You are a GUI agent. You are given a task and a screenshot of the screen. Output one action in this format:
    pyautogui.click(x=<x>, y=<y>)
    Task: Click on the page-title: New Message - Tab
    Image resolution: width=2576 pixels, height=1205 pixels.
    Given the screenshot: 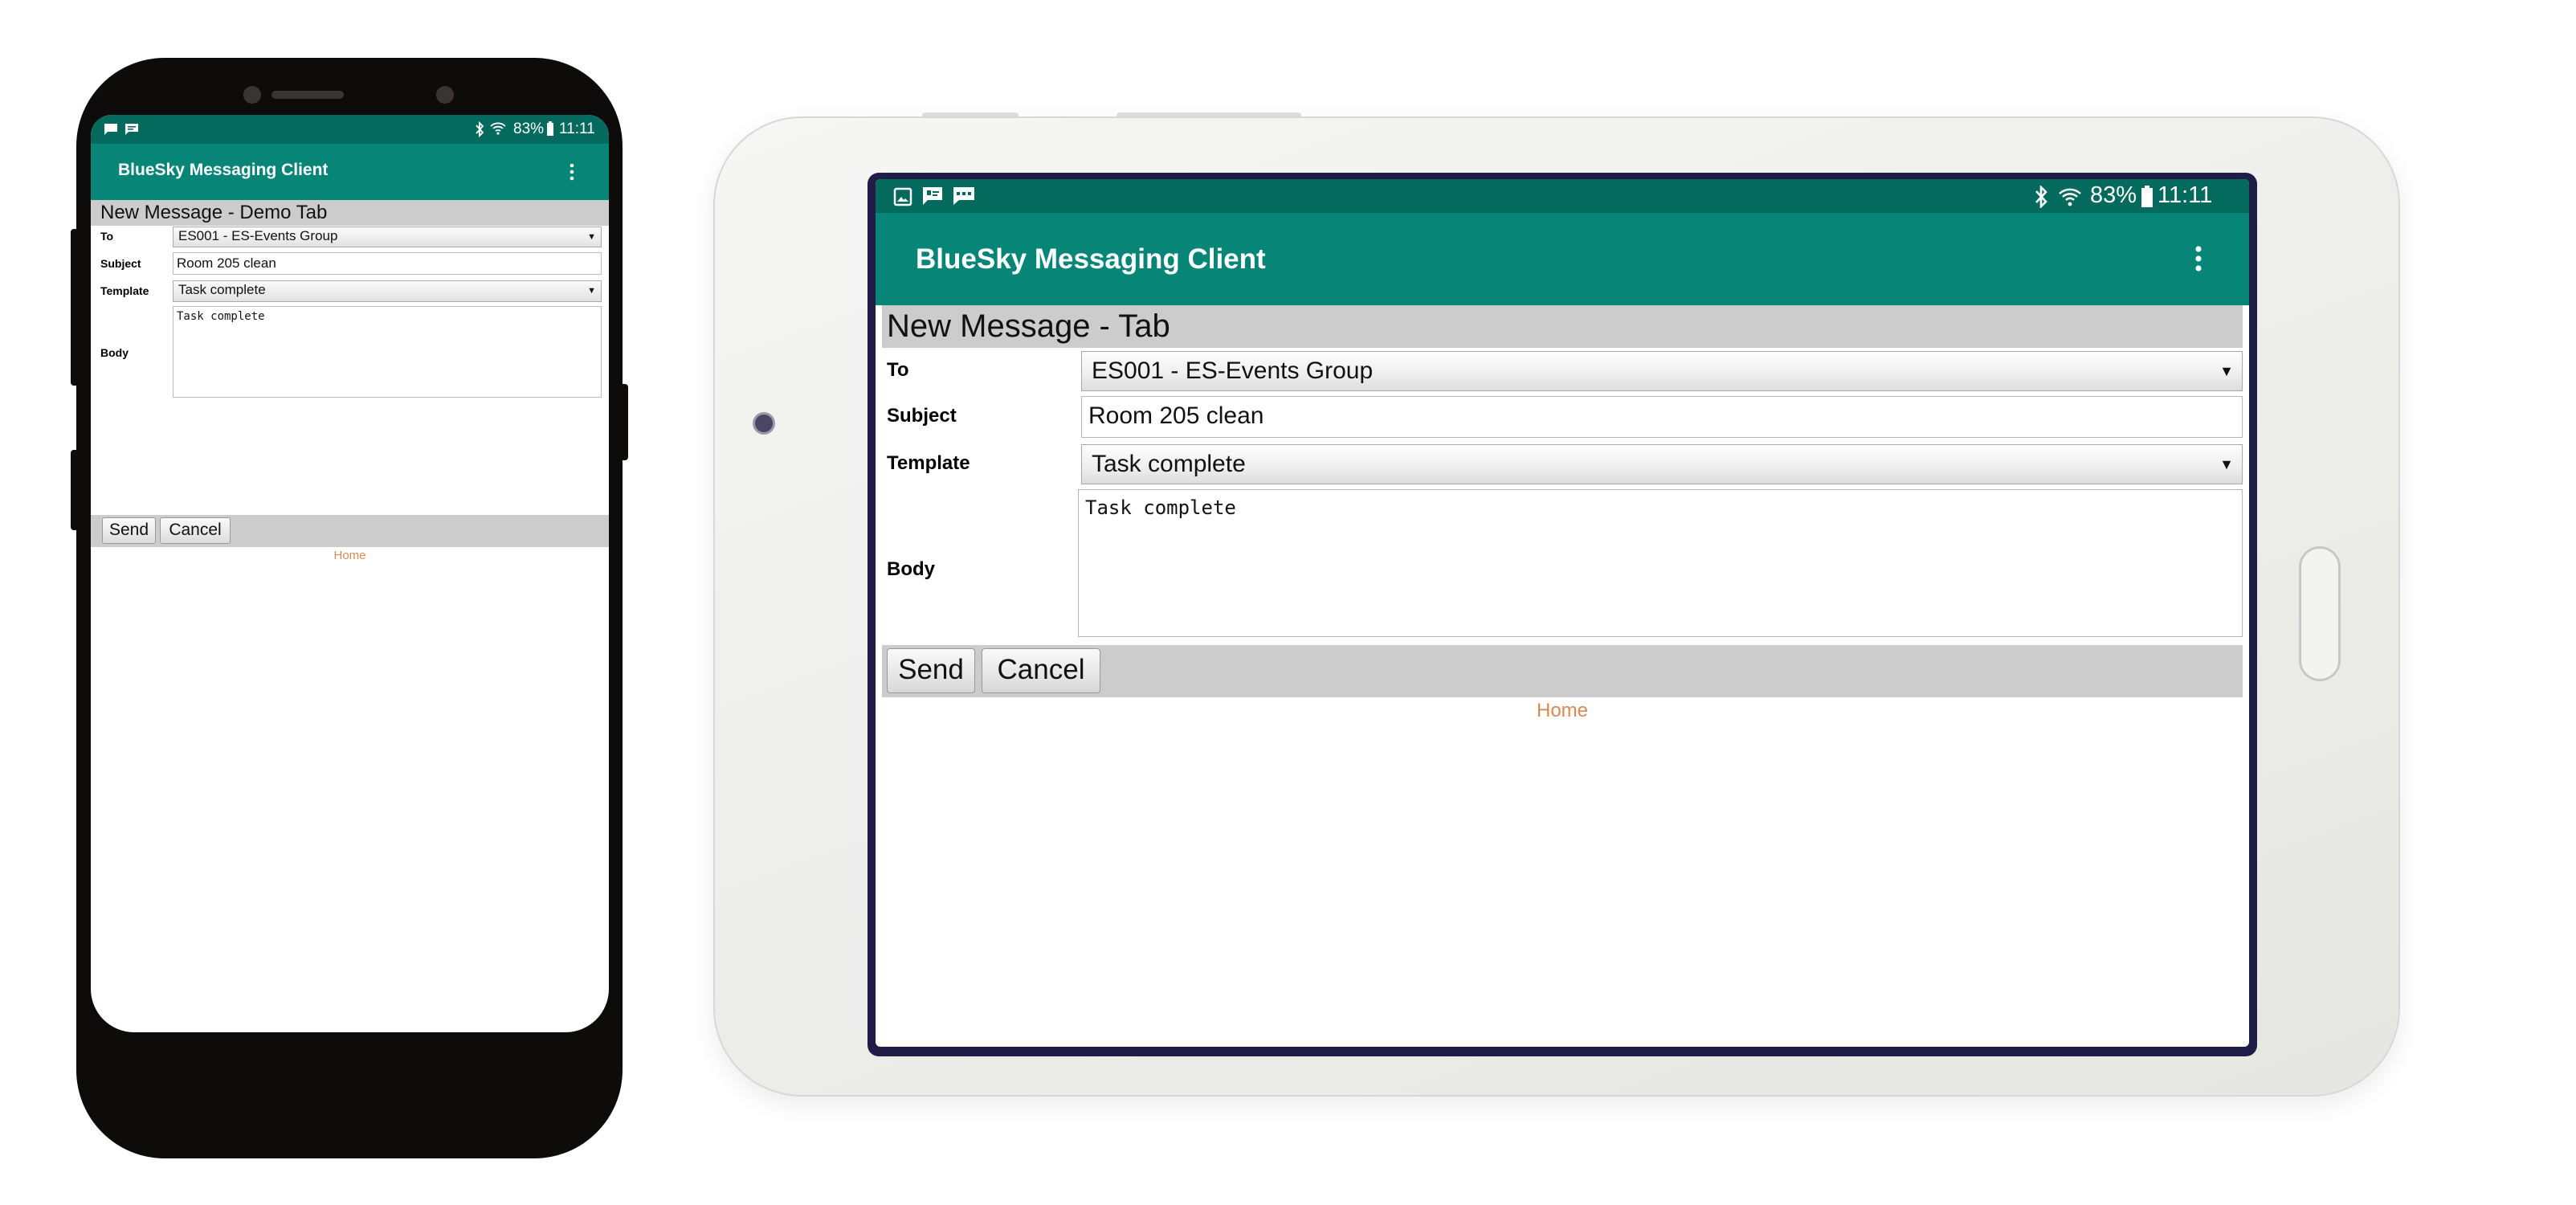 What is the action you would take?
    pyautogui.click(x=1562, y=326)
    